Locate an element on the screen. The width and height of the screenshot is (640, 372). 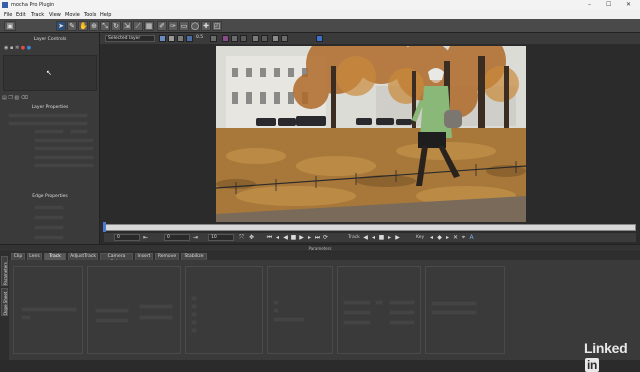
in-point-field: 0 is located at coordinates (127, 237).